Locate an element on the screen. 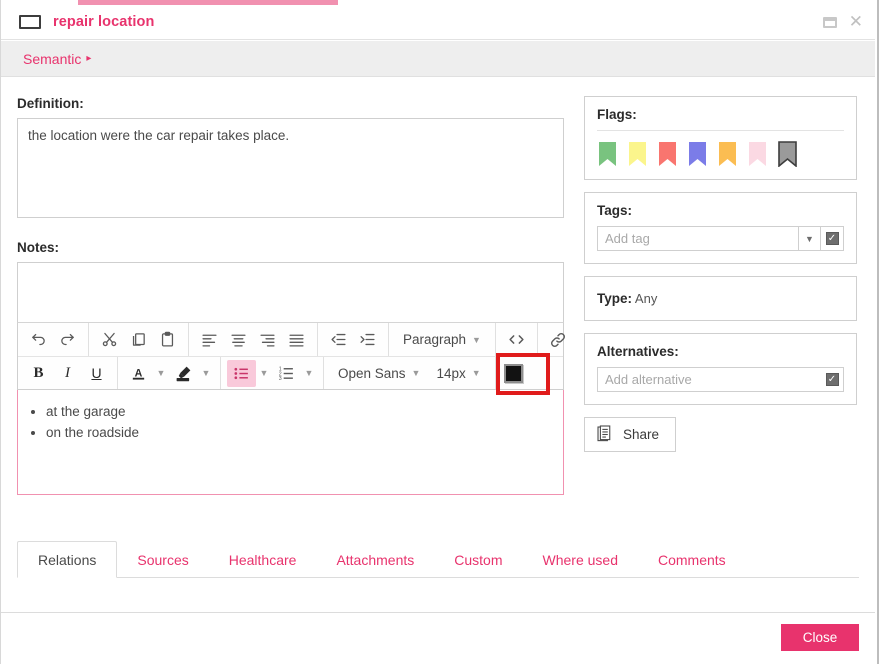 The image size is (879, 664). close-window-icon: ✕ is located at coordinates (856, 21).